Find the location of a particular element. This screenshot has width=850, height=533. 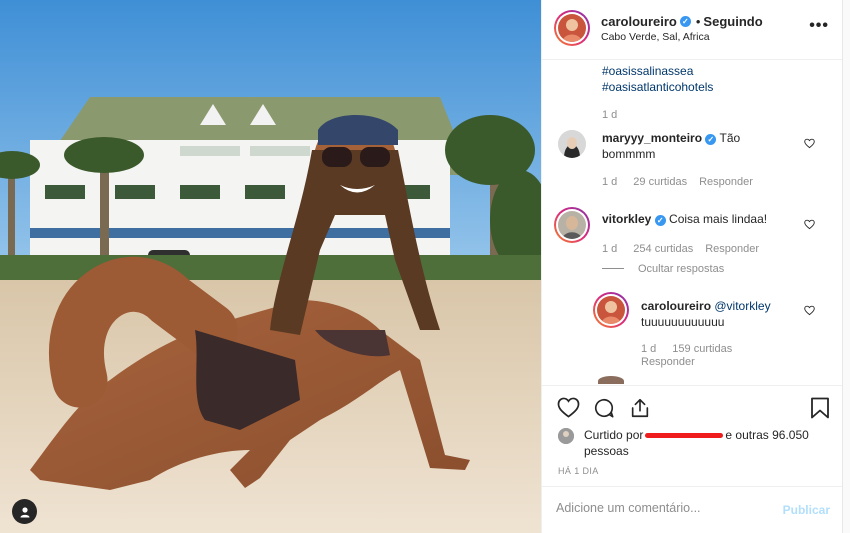

like-heart-icon is located at coordinates (568, 407).